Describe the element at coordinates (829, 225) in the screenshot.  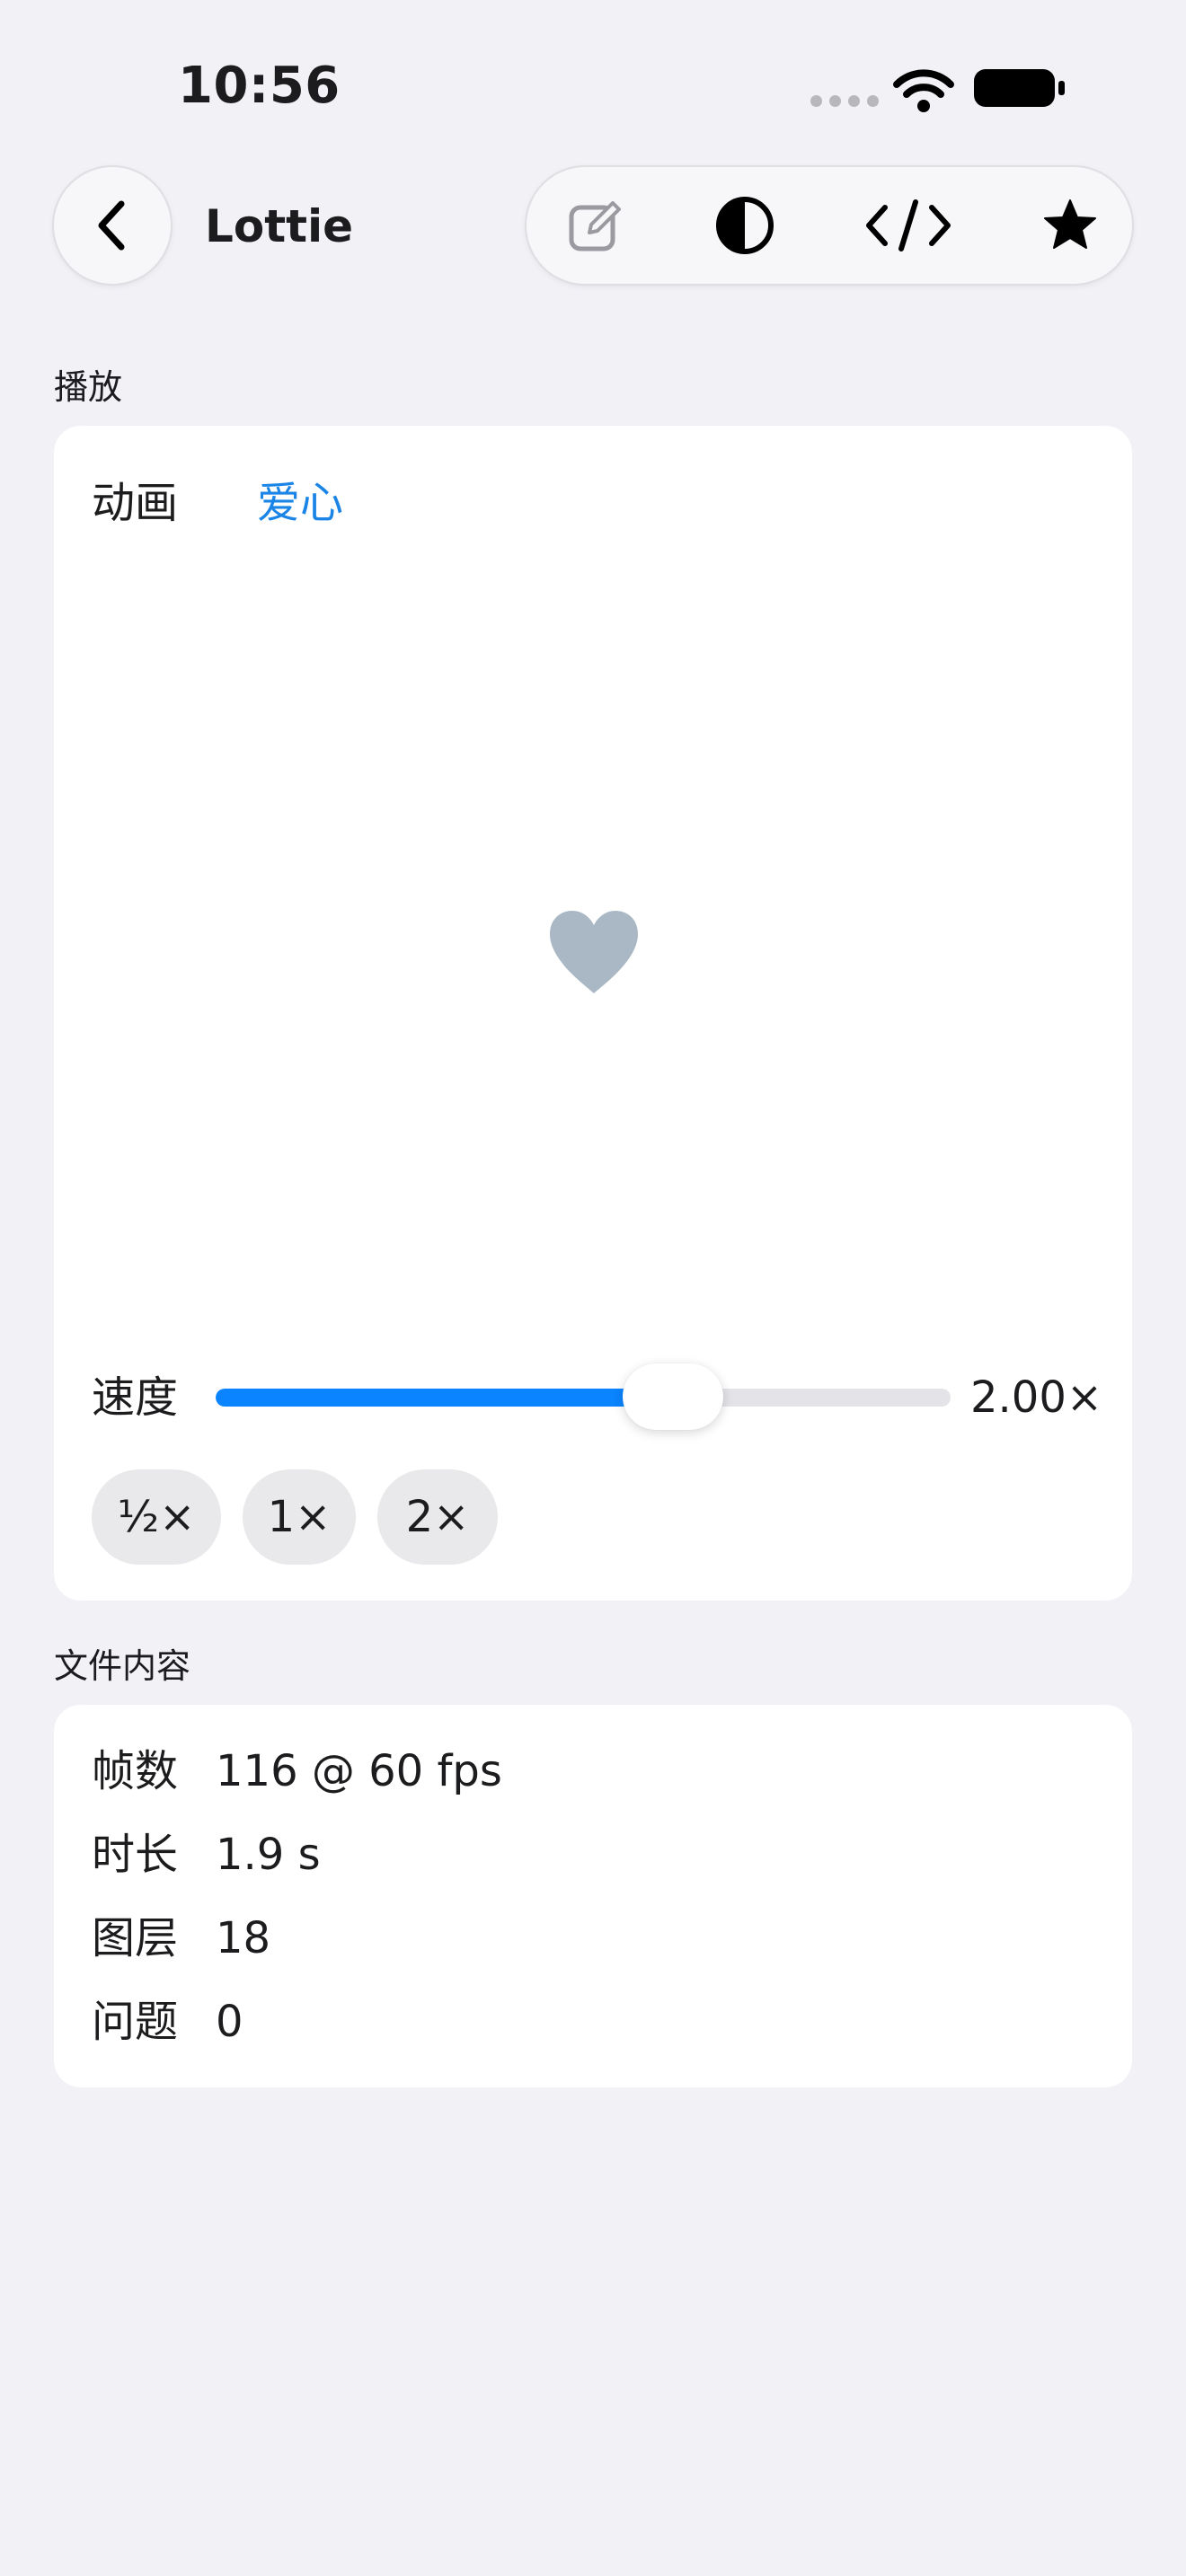
I see `toolbar` at that location.